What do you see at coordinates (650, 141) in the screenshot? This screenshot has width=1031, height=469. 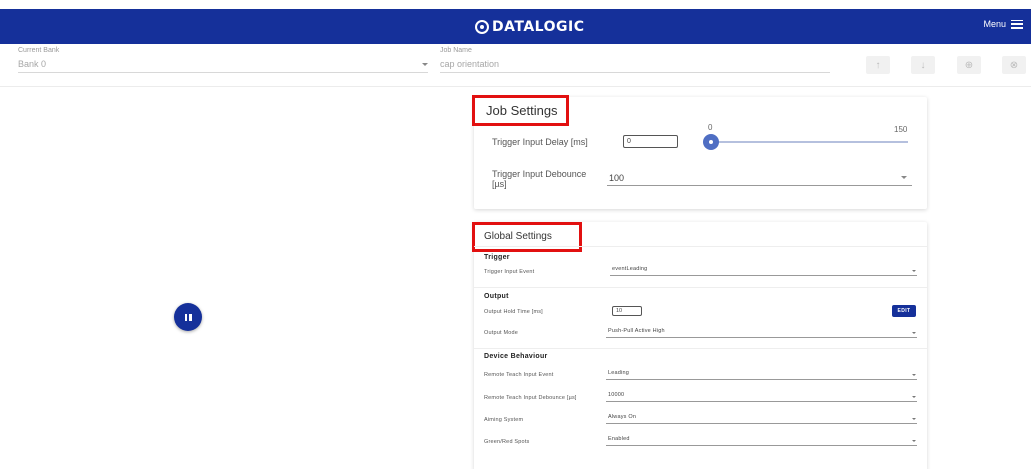 I see `trigger-delay-input: 0` at bounding box center [650, 141].